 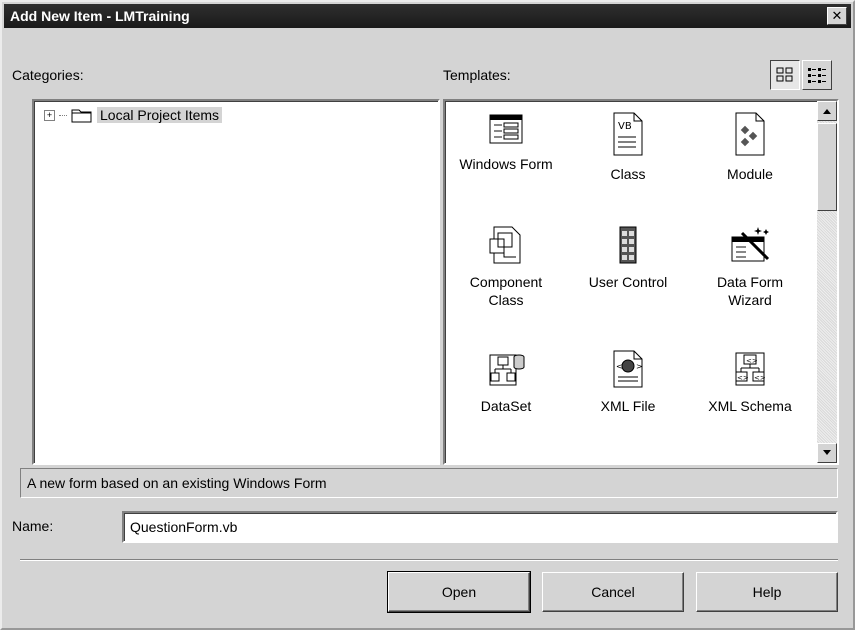 I want to click on template-label: Windows Form, so click(x=506, y=164).